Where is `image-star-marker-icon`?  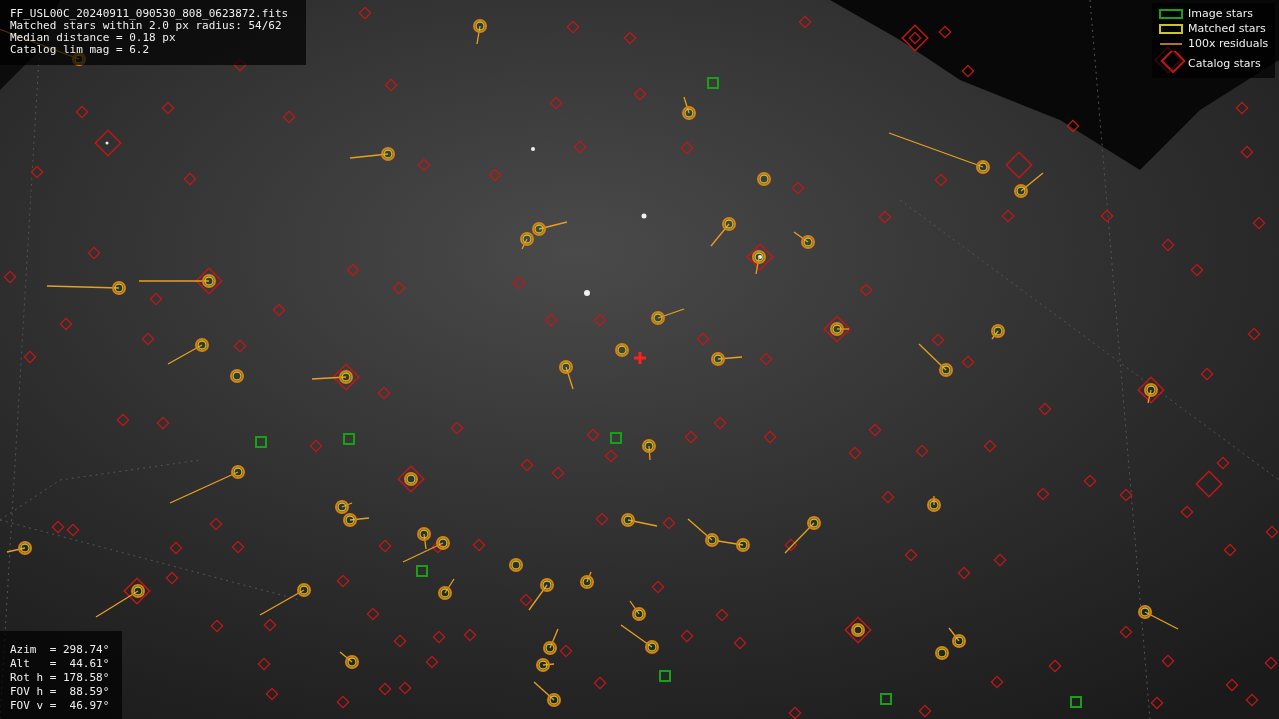 image-star-marker-icon is located at coordinates (1171, 13).